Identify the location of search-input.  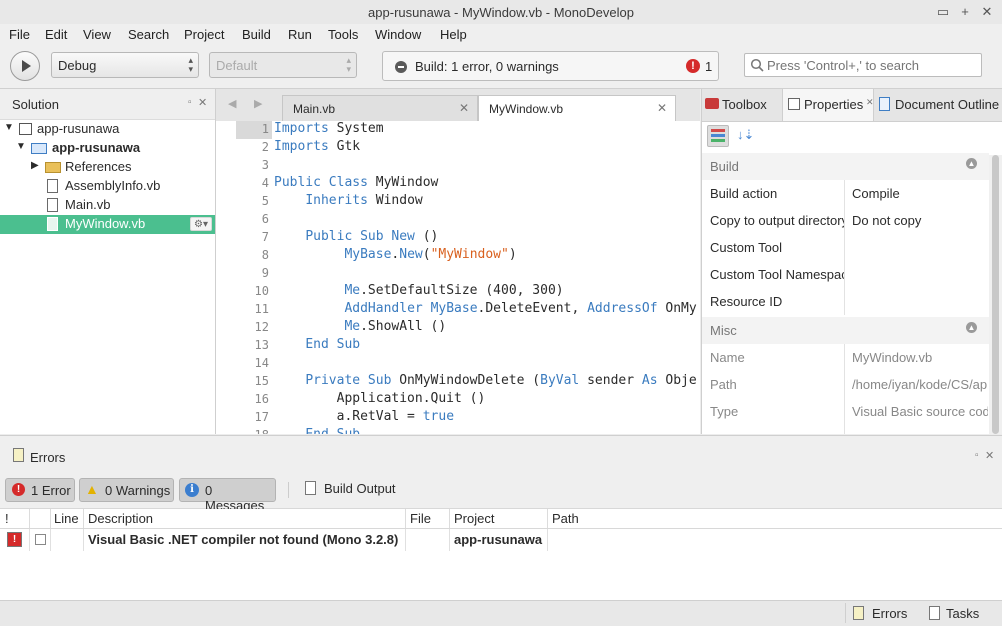
(872, 65).